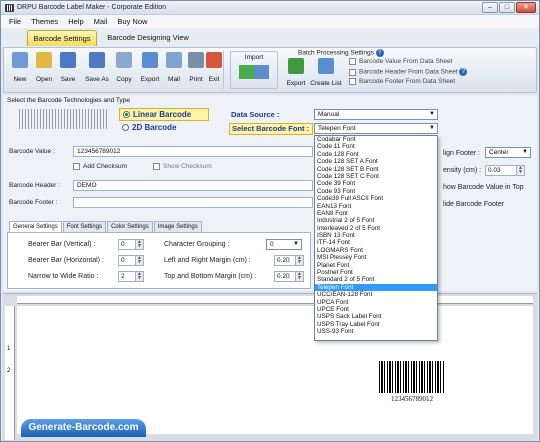 The width and height of the screenshot is (540, 442). What do you see at coordinates (376, 265) in the screenshot?
I see `font-option: Planet Font` at bounding box center [376, 265].